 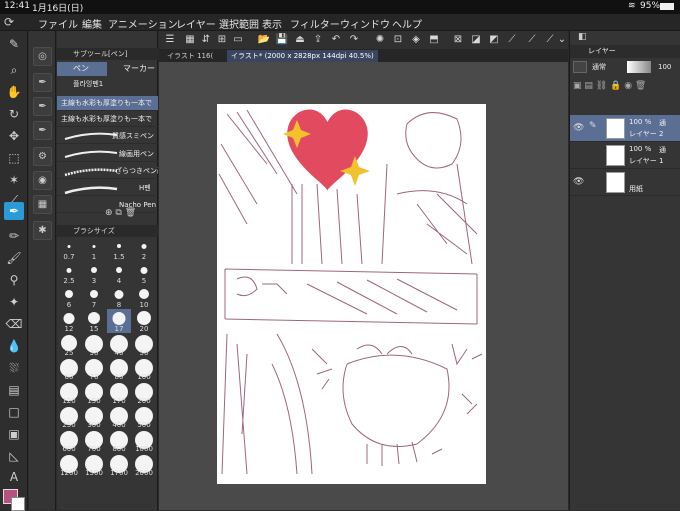 I want to click on selection-icon: ⬚, so click(x=14, y=158).